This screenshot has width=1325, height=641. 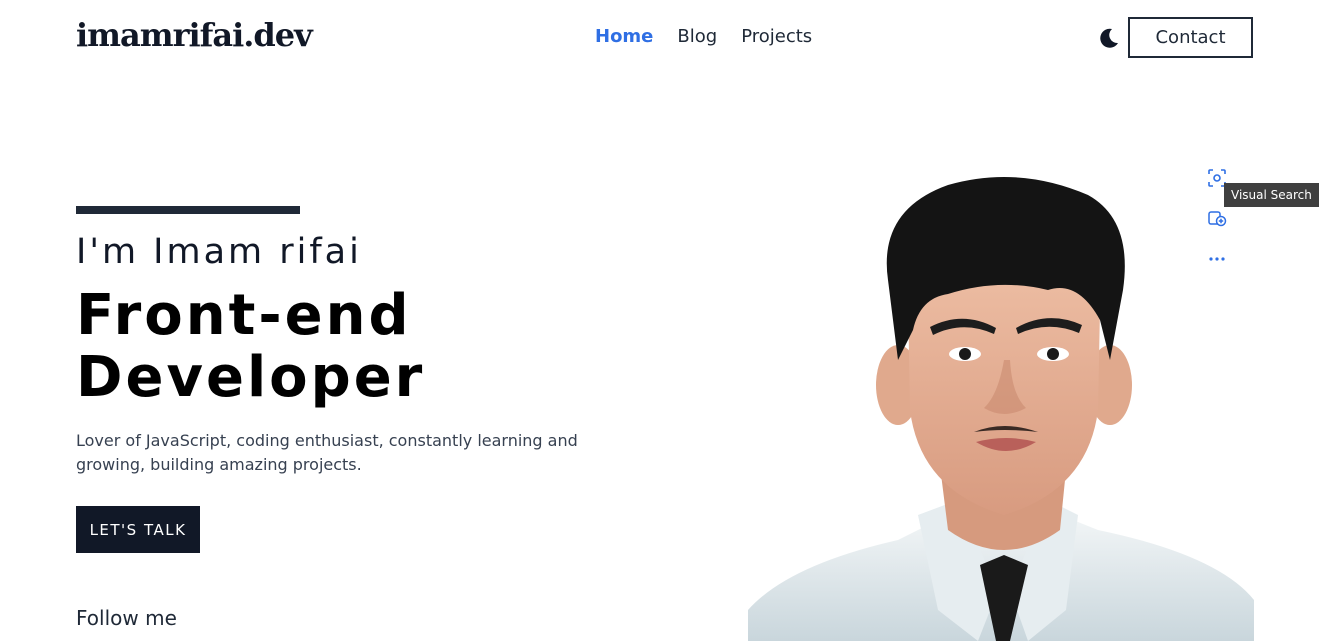 What do you see at coordinates (138, 529) in the screenshot?
I see `lets-talk-button: LET'S TALK` at bounding box center [138, 529].